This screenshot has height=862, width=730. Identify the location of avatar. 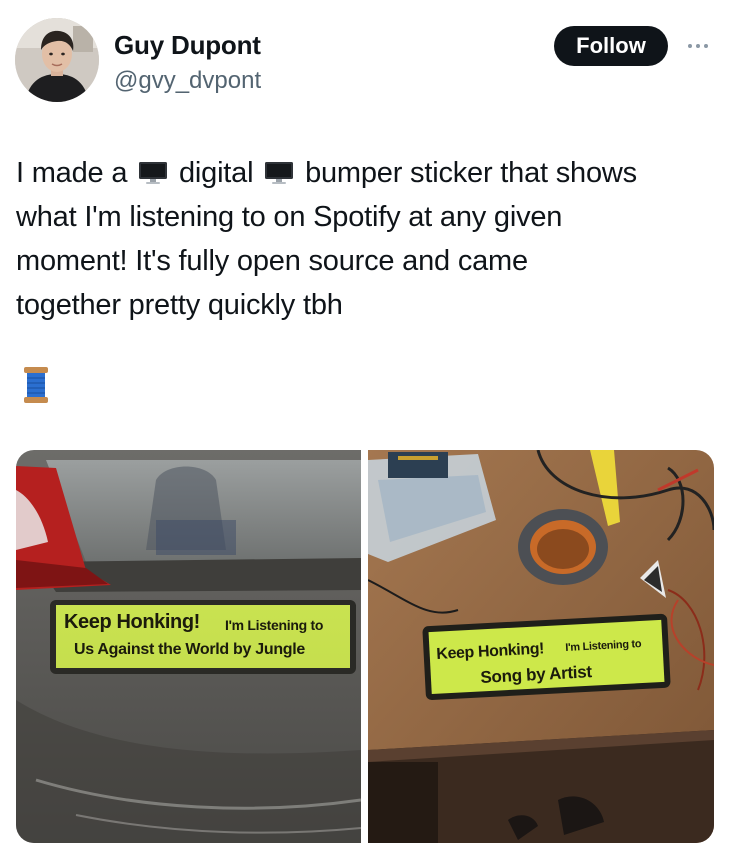
(57, 60).